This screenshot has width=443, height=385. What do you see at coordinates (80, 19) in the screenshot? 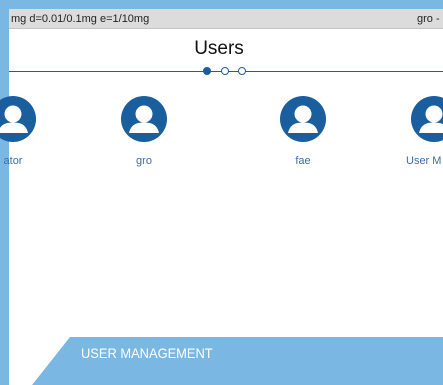
I see `balance-info-text: mg d=0.01/0.1mg e=1/10mg` at bounding box center [80, 19].